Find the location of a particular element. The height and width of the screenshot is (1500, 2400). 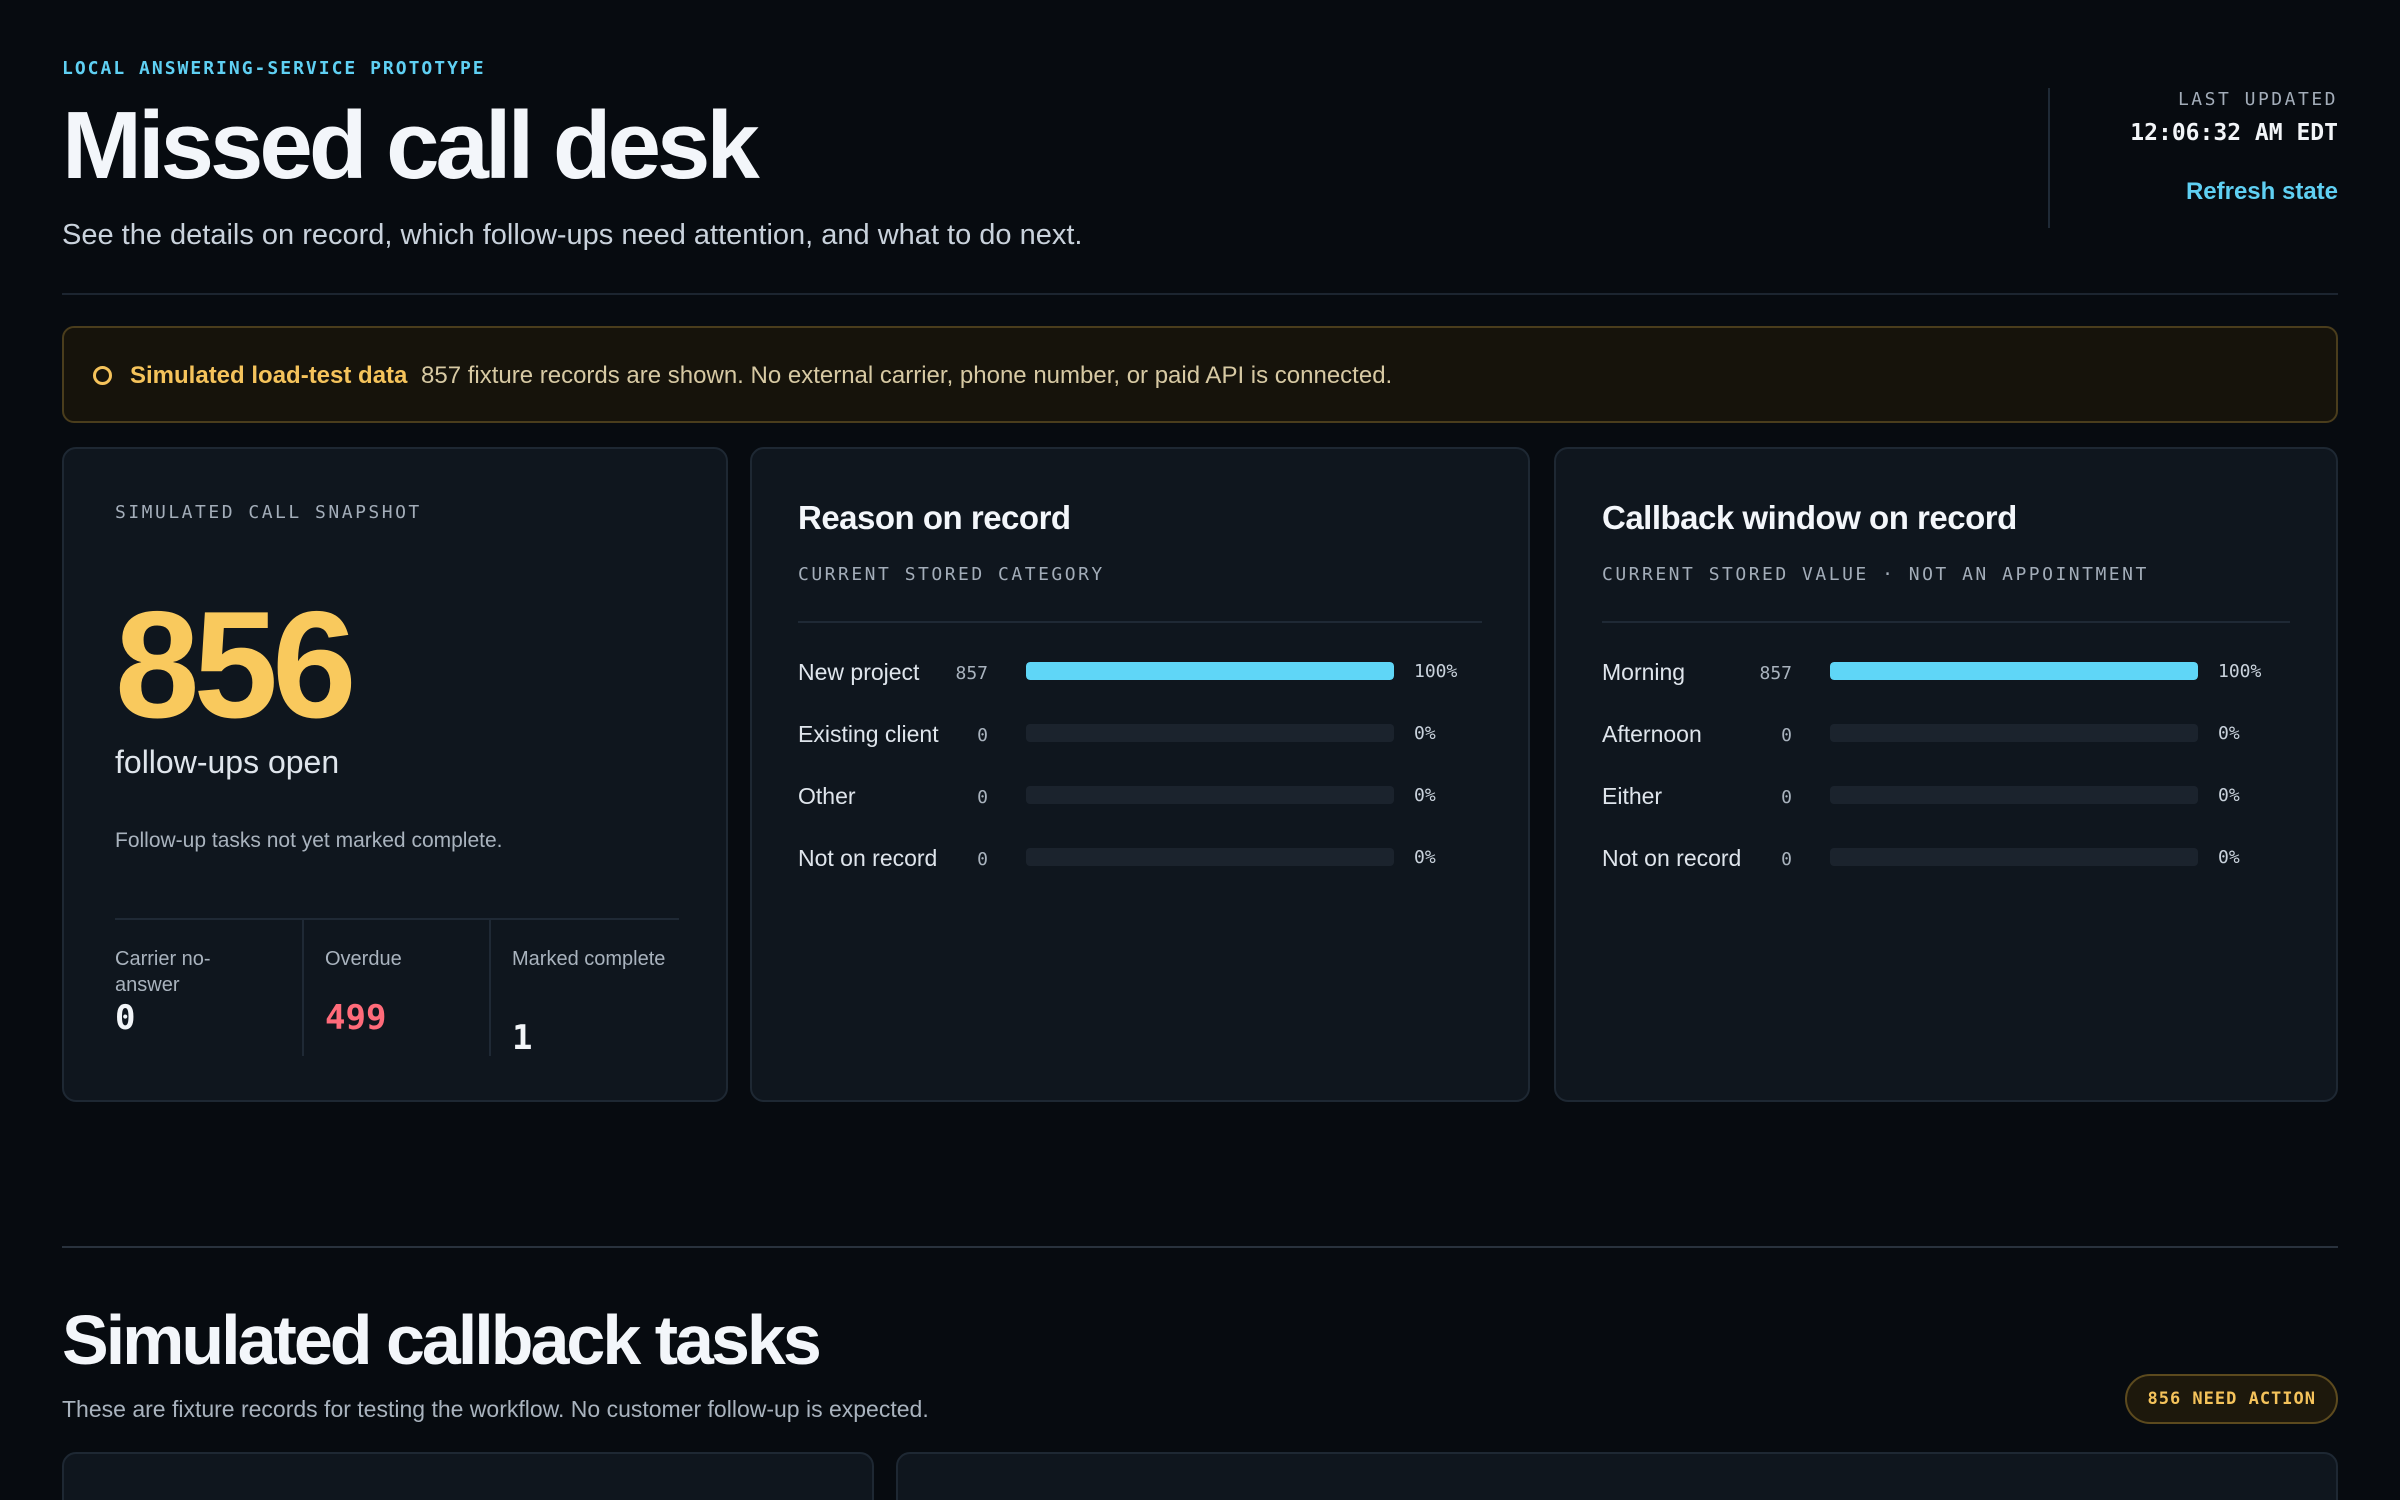

page-title: Missed call desk is located at coordinates (411, 145).